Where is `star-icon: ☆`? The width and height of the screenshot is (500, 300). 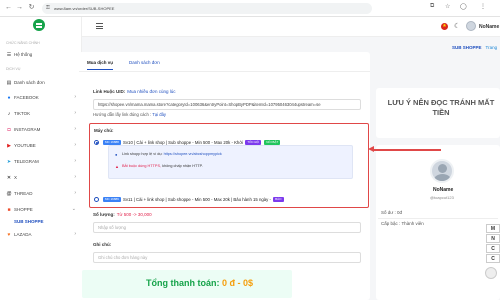 star-icon: ☆ is located at coordinates (447, 6).